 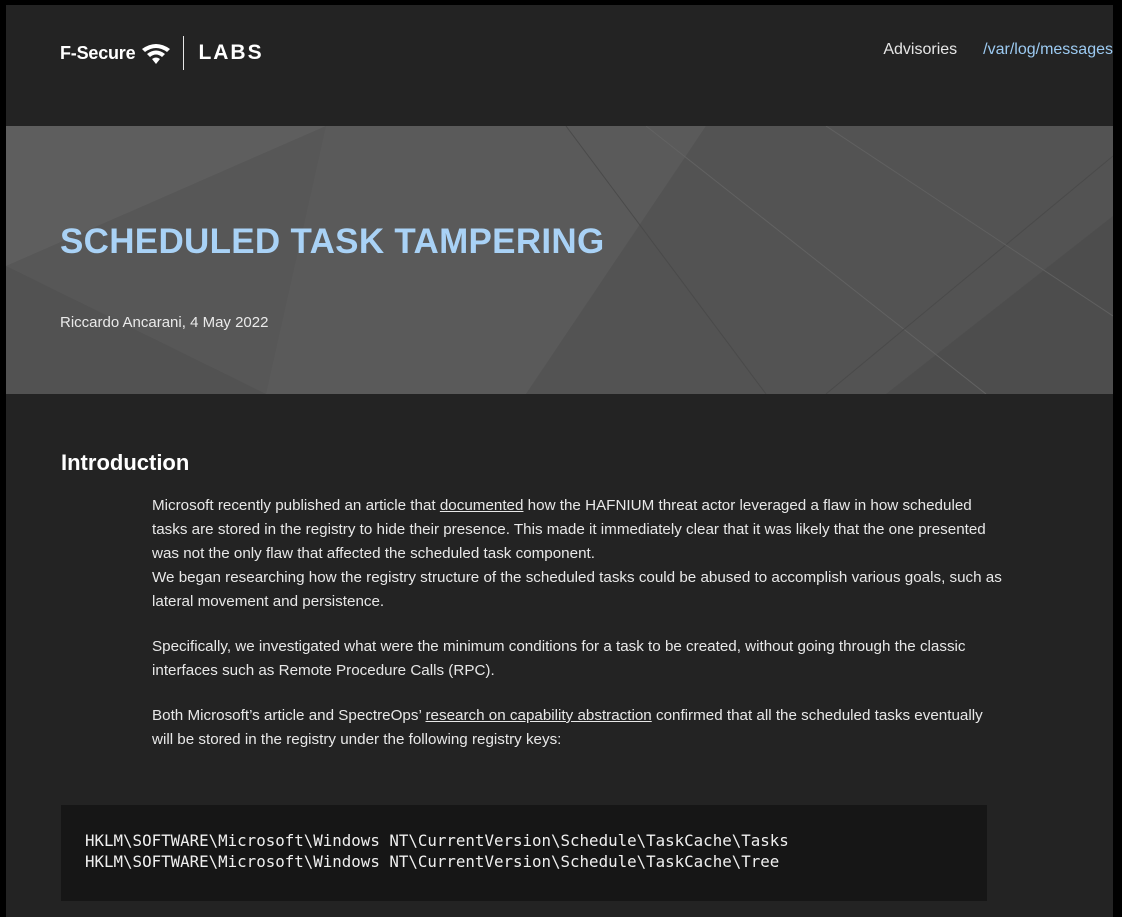 What do you see at coordinates (156, 54) in the screenshot?
I see `wifi-signal-icon` at bounding box center [156, 54].